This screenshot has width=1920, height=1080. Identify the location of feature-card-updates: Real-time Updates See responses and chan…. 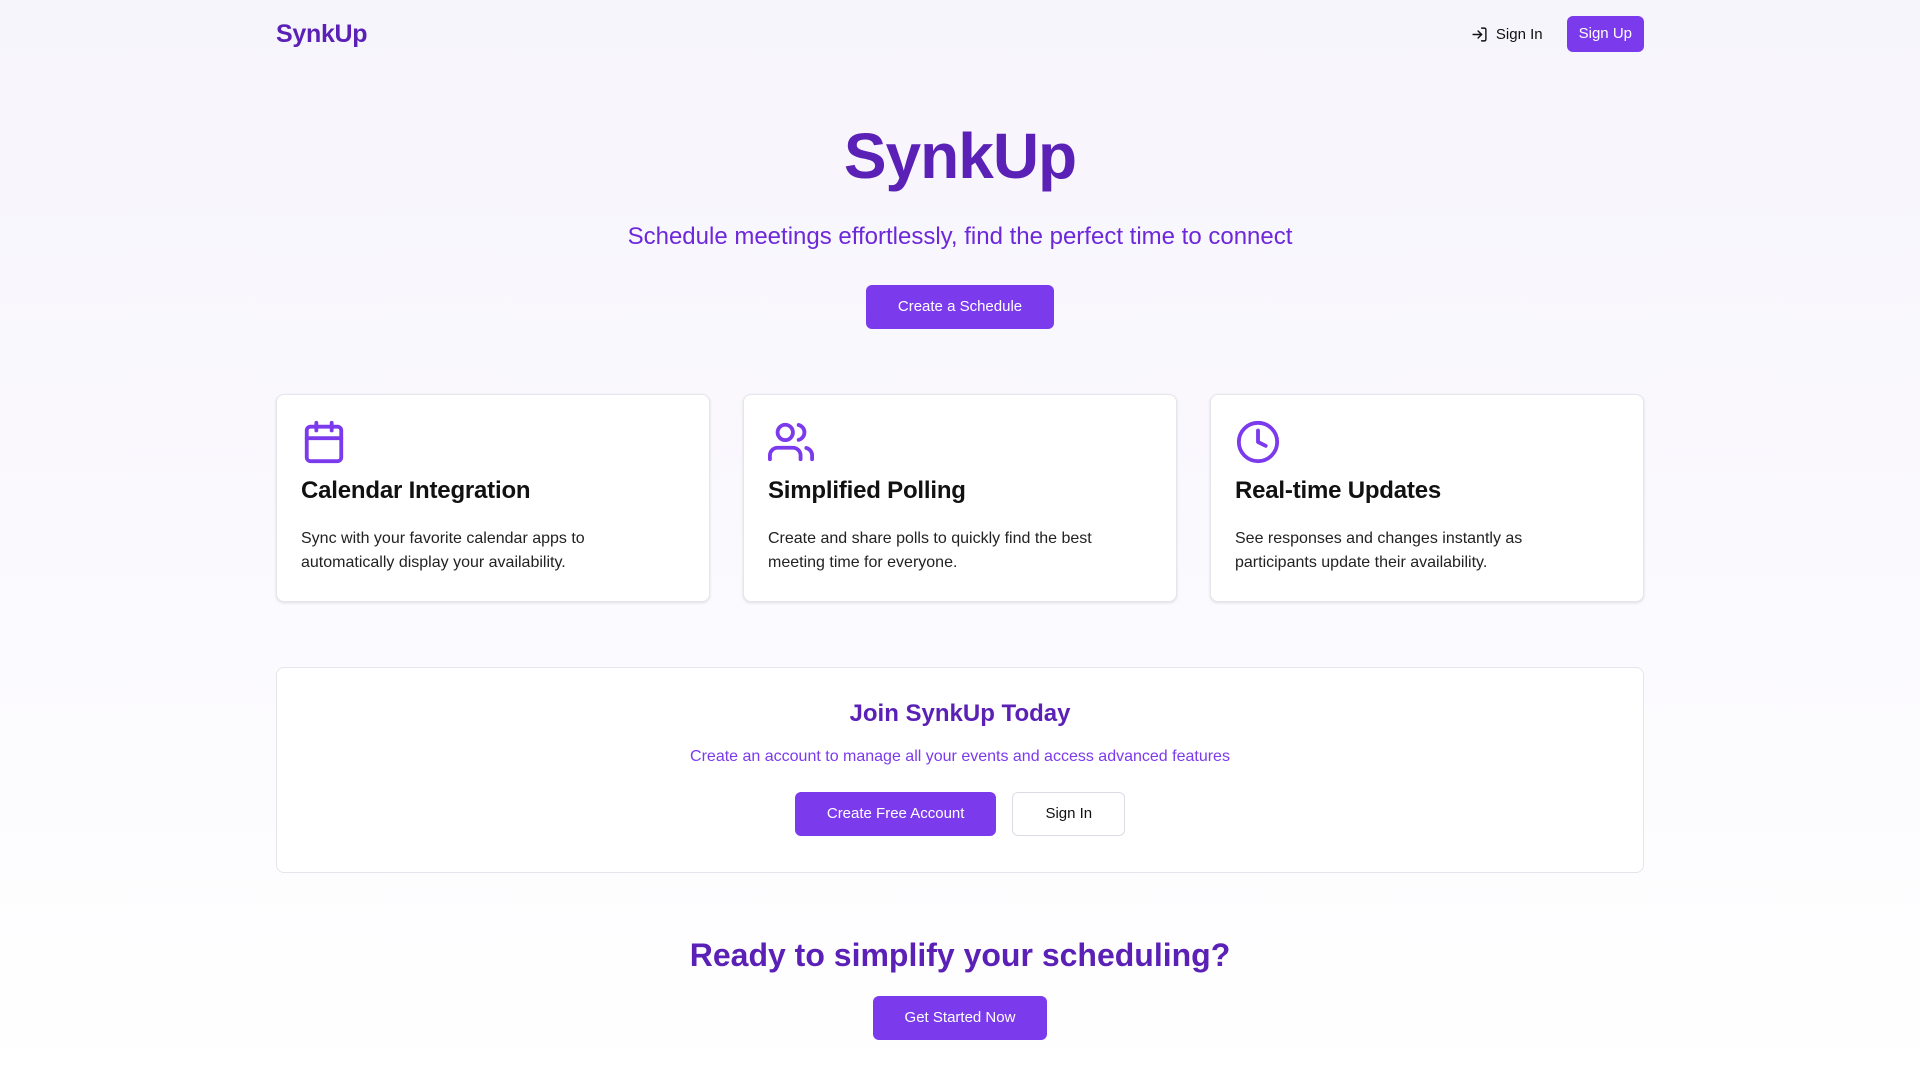
(1427, 498).